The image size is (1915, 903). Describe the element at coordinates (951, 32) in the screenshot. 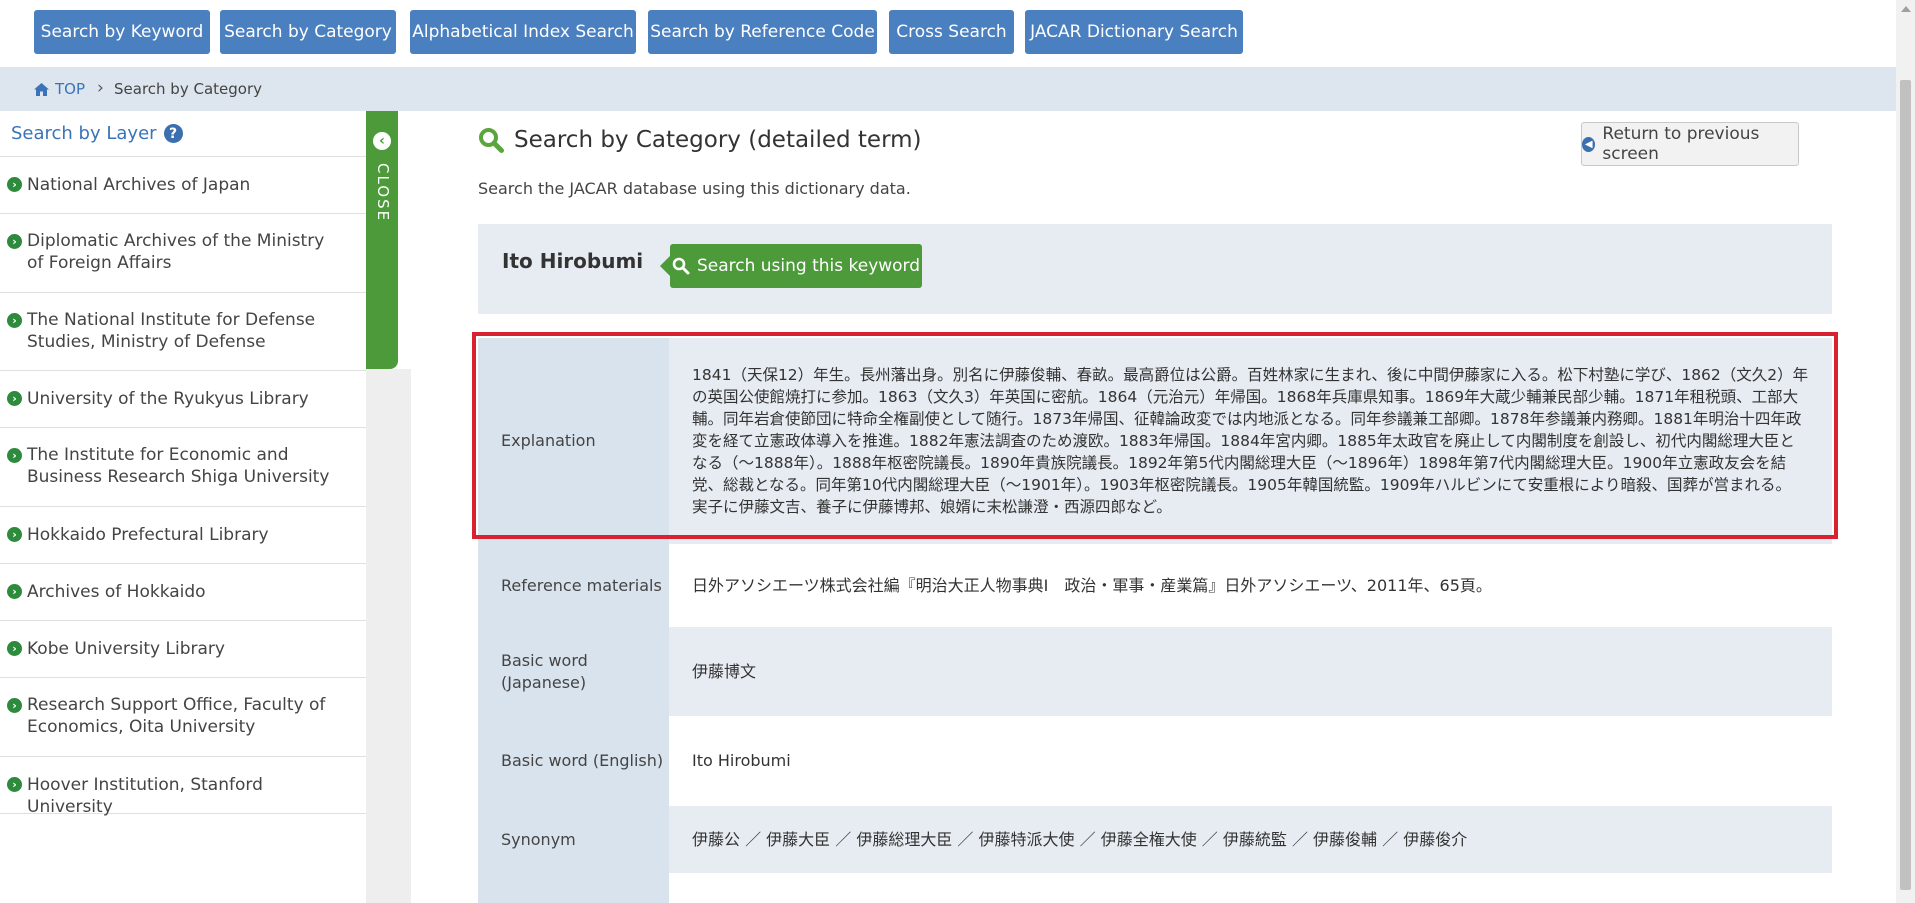

I see `nav-cross-search-button: Cross Search` at that location.